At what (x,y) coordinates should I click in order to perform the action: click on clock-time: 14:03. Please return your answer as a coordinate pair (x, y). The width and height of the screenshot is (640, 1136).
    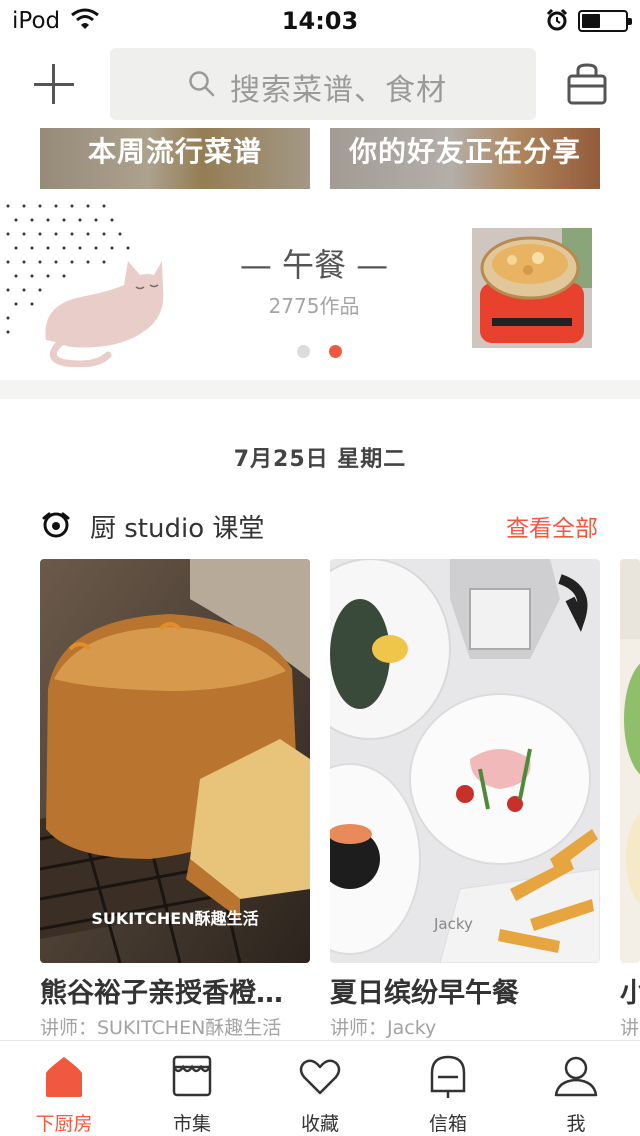
    Looking at the image, I should click on (320, 21).